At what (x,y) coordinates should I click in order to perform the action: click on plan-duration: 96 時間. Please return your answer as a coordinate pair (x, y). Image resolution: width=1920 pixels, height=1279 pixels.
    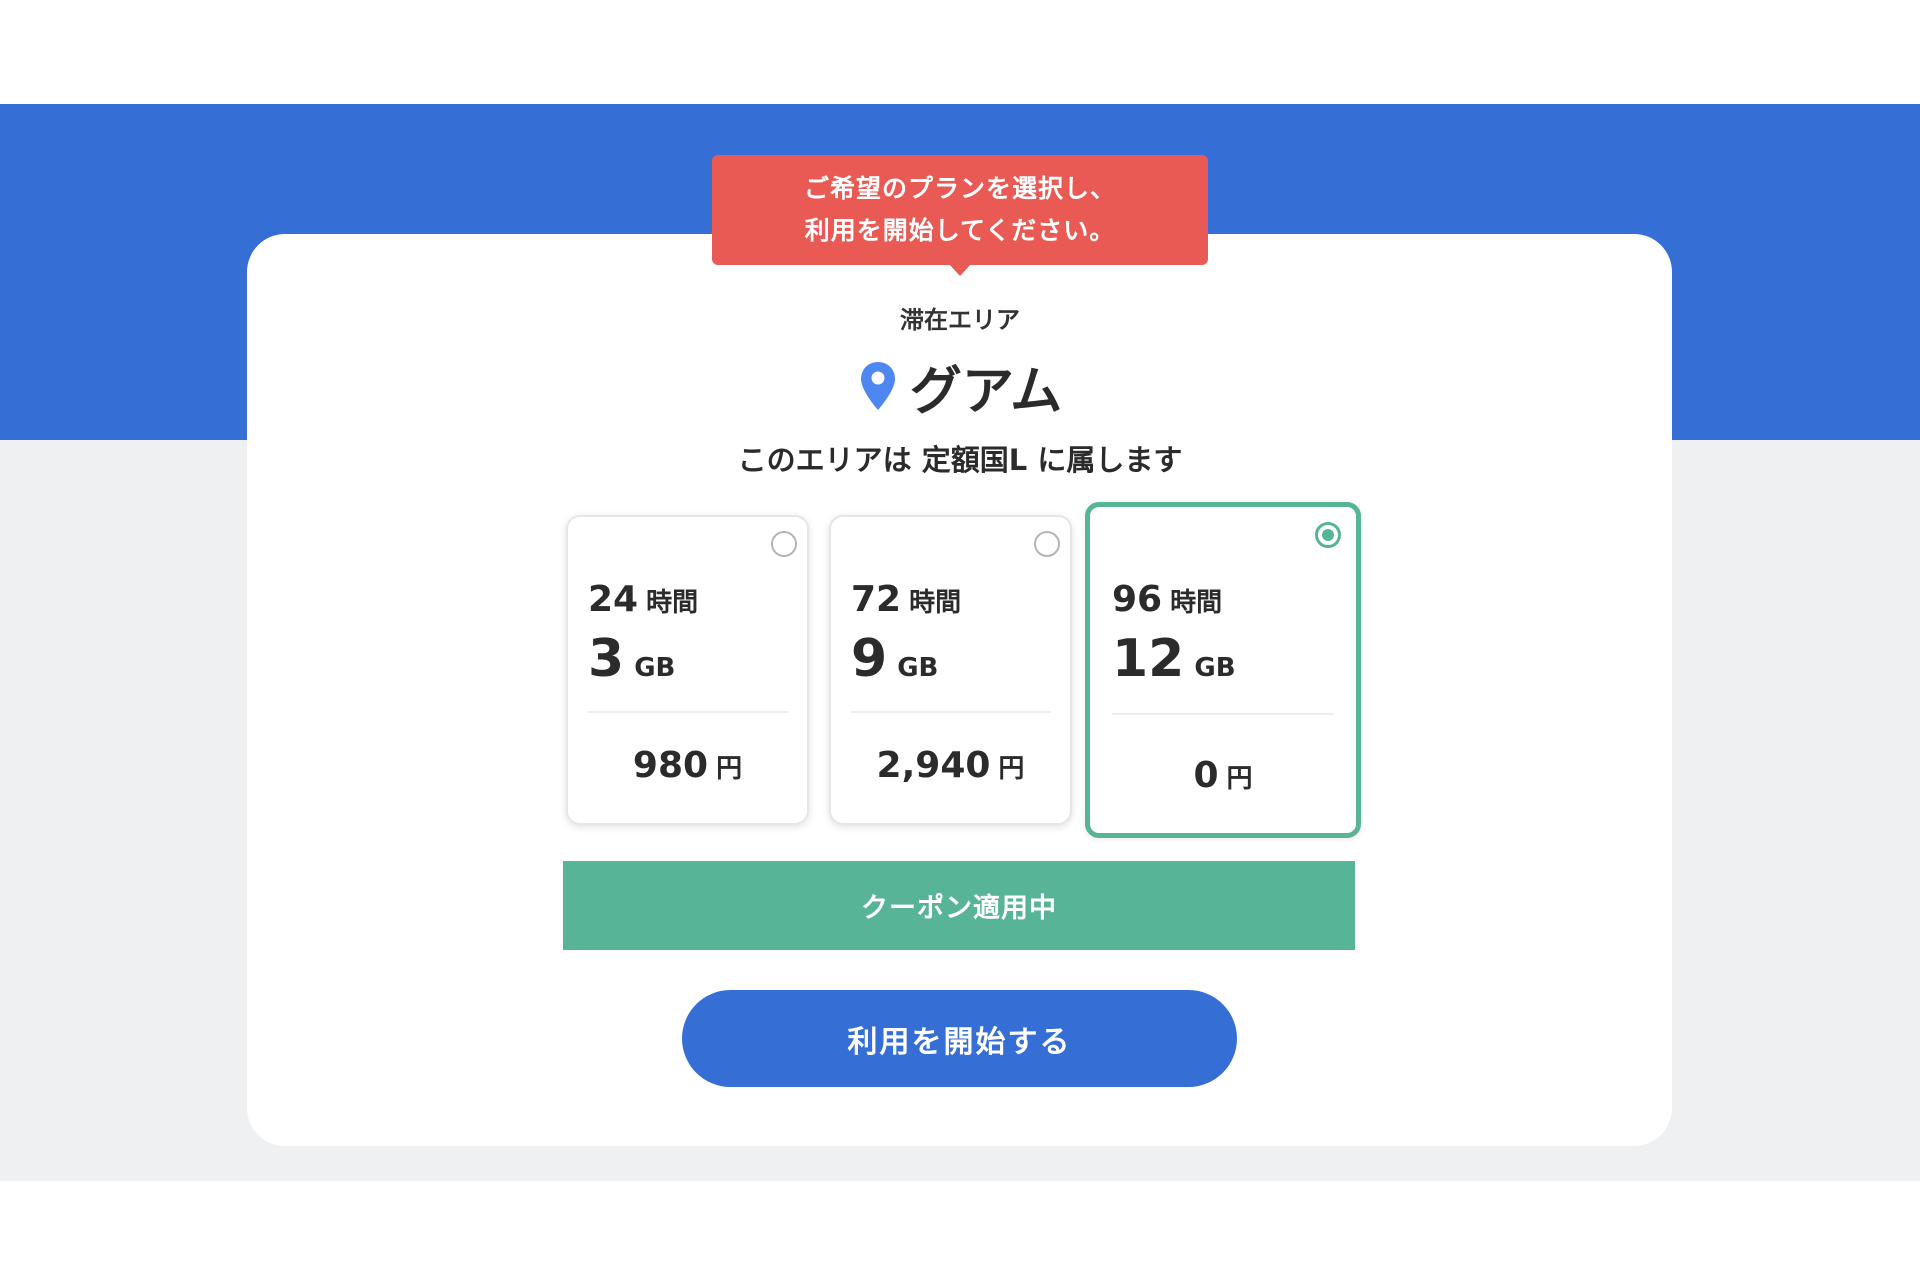
    Looking at the image, I should click on (1167, 599).